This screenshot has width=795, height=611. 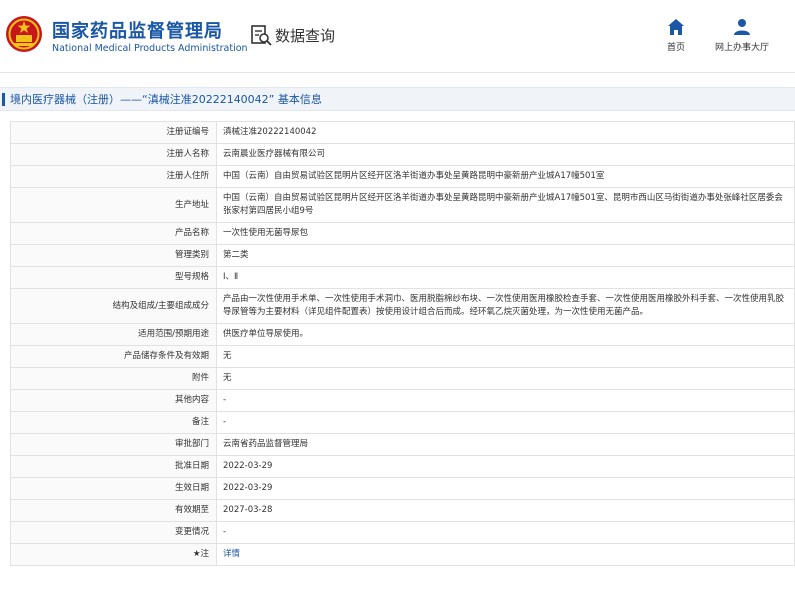 I want to click on row-label: 有效期至, so click(x=113, y=510).